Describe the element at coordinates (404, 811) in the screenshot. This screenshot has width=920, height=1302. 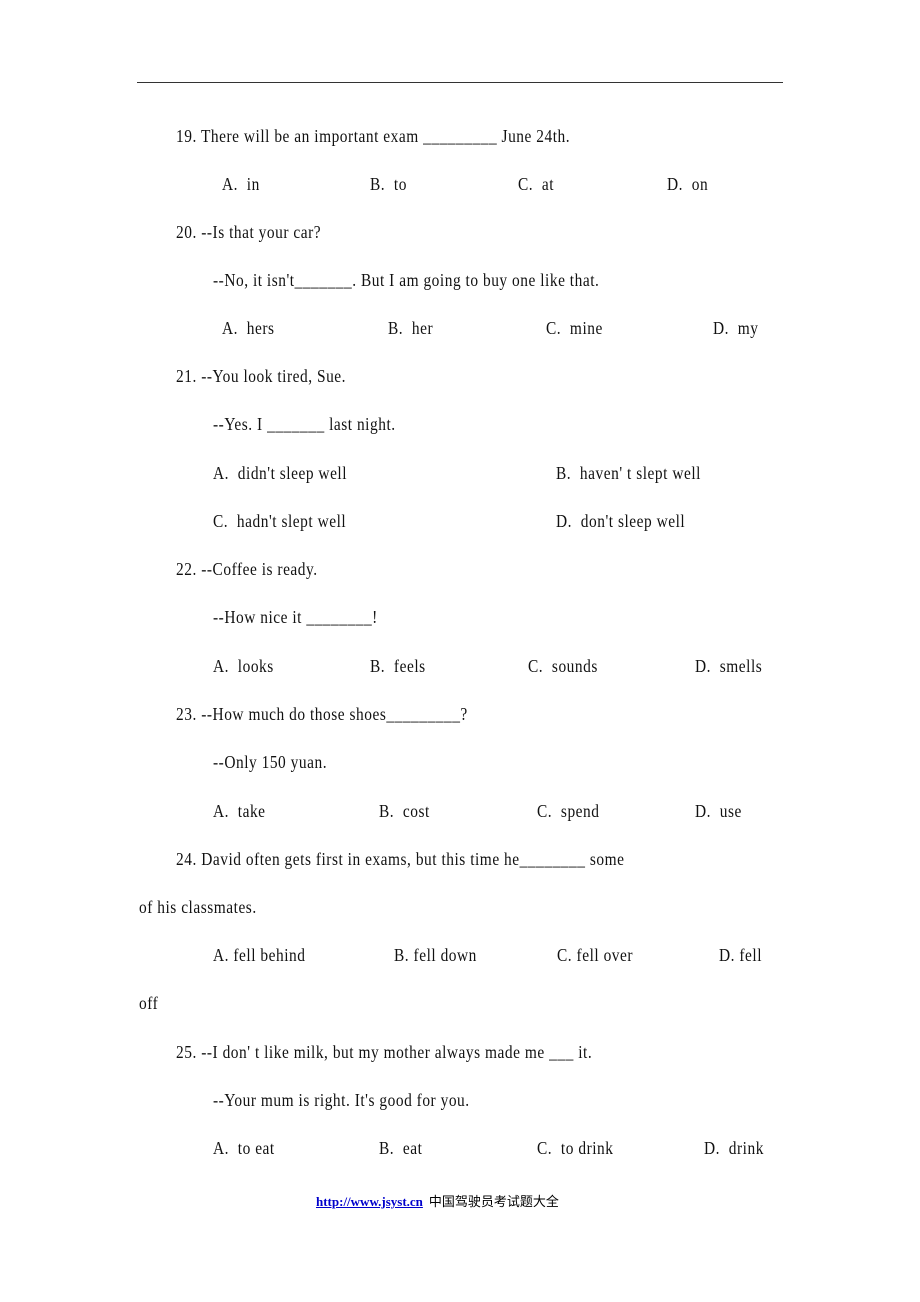
I see `option-b: B. cost` at that location.